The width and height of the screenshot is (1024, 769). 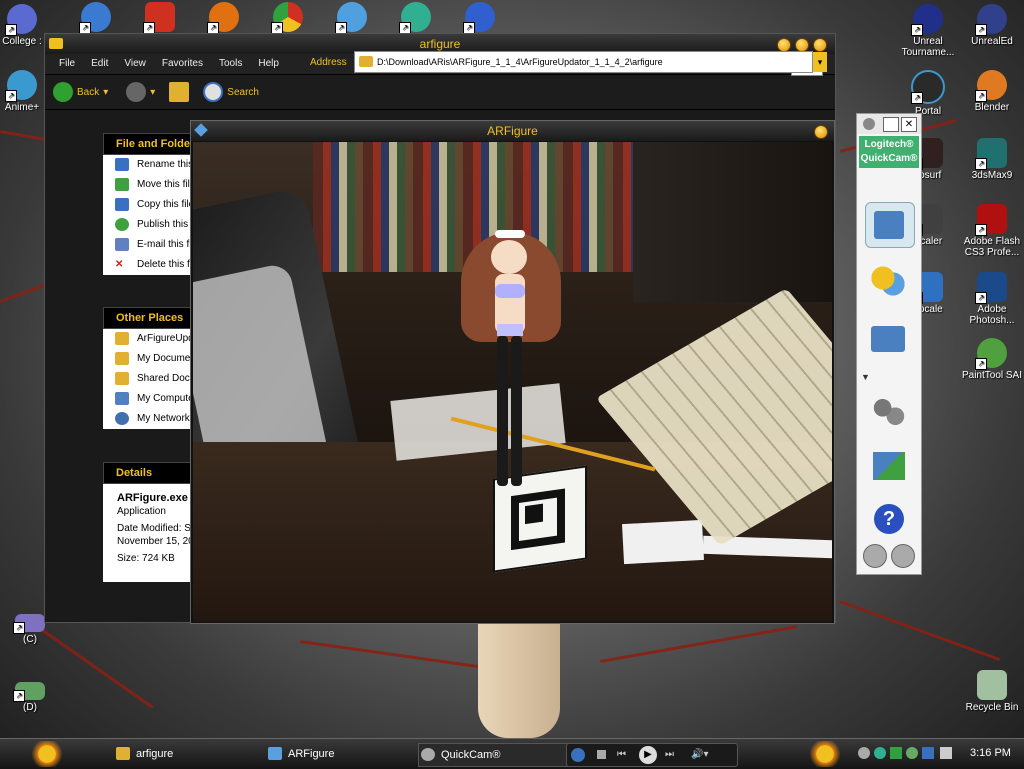 What do you see at coordinates (992, 175) in the screenshot?
I see `desktop-icon-label: 3dsMax9` at bounding box center [992, 175].